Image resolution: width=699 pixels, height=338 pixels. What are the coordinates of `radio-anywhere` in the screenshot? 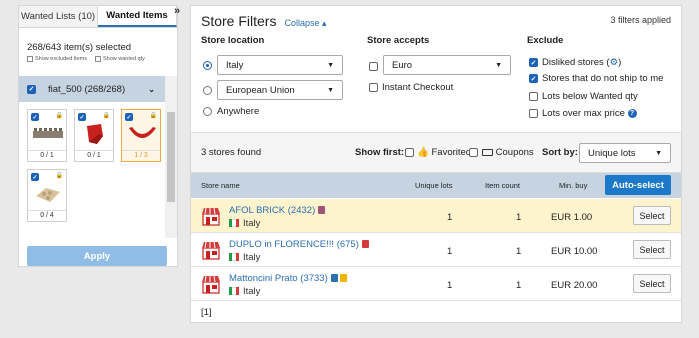 It's located at (207, 111).